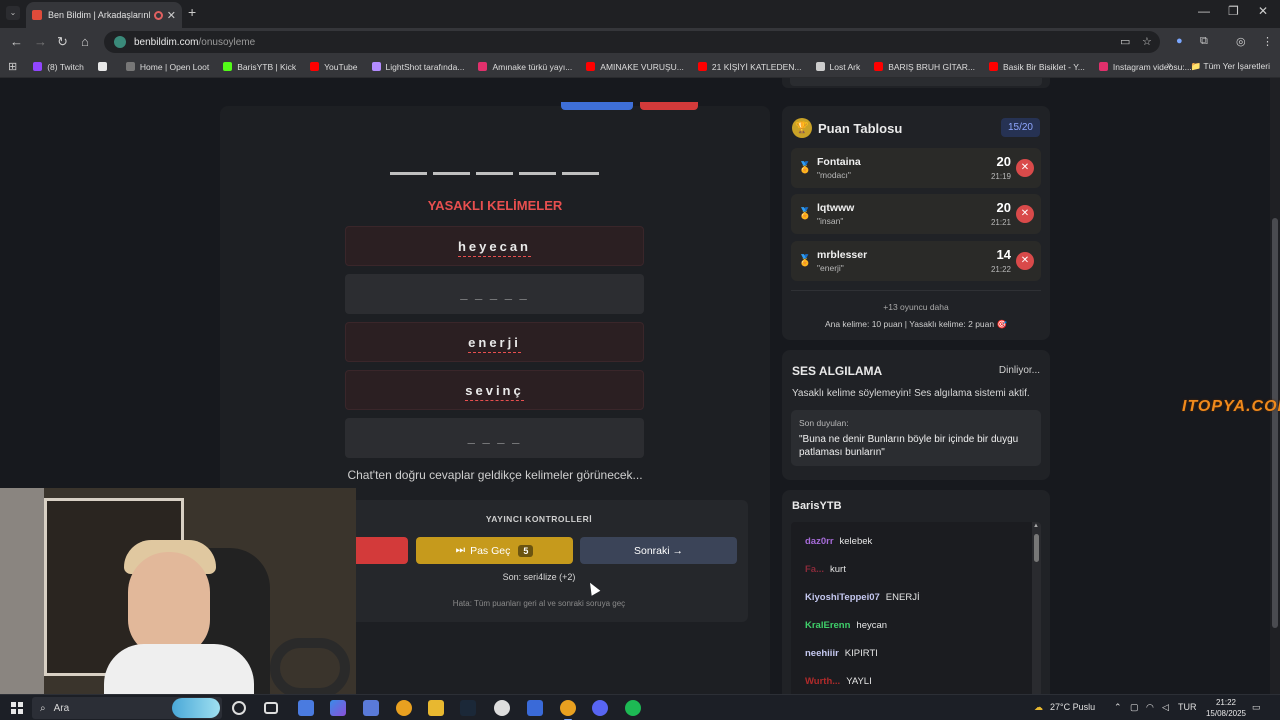 This screenshot has height=720, width=1280. Describe the element at coordinates (468, 708) in the screenshot. I see `steam-icon` at that location.